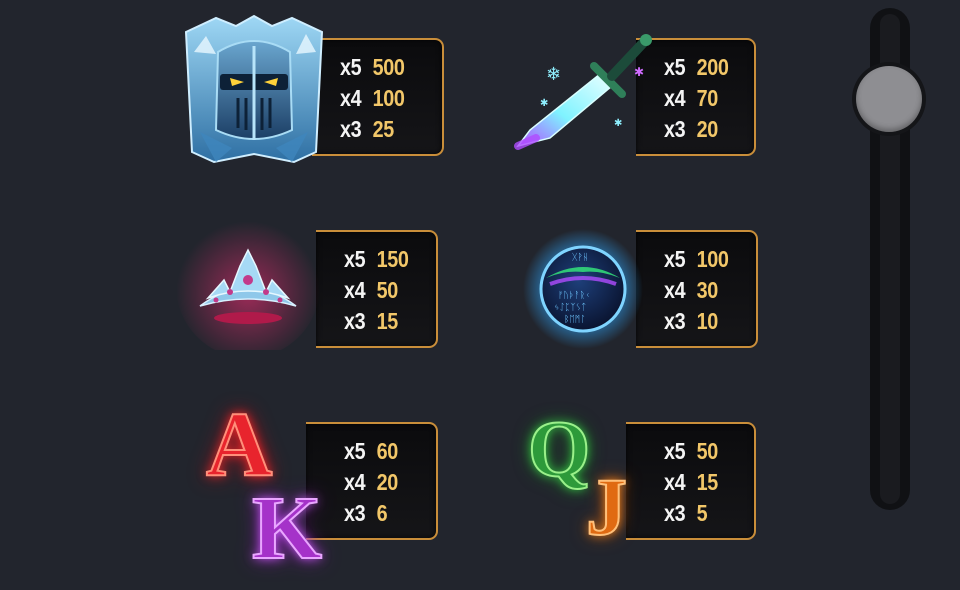 This screenshot has width=960, height=590. Describe the element at coordinates (889, 99) in the screenshot. I see `scrollbar-thumb` at that location.